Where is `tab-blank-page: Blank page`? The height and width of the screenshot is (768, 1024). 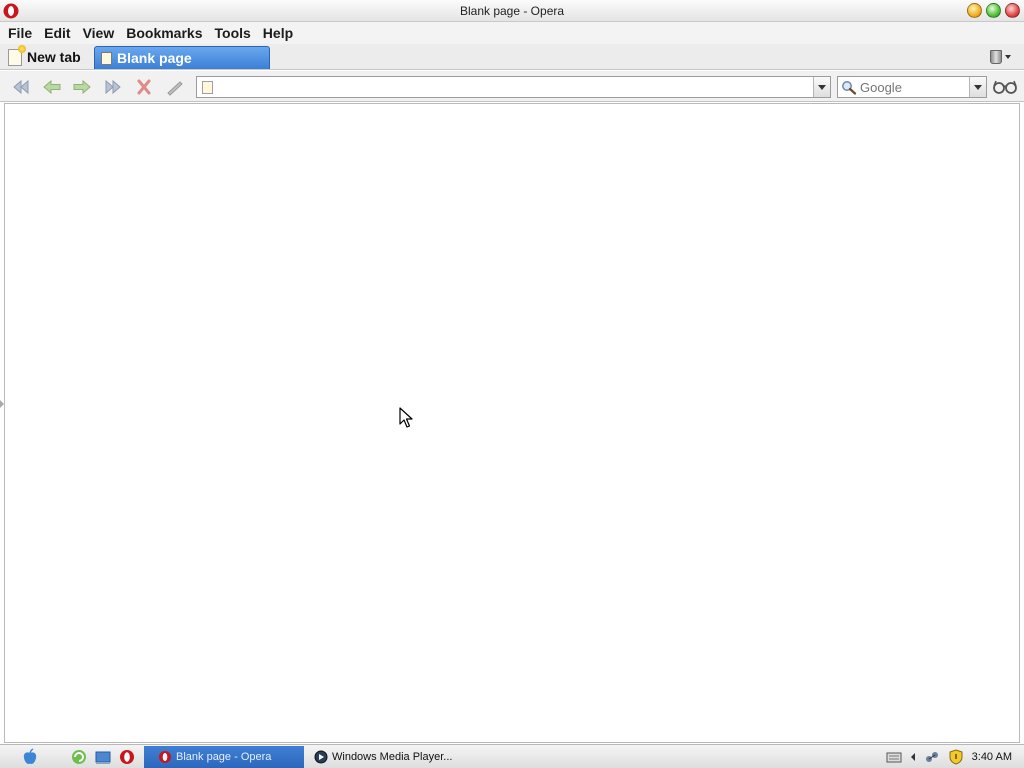
tab-blank-page: Blank page is located at coordinates (182, 57).